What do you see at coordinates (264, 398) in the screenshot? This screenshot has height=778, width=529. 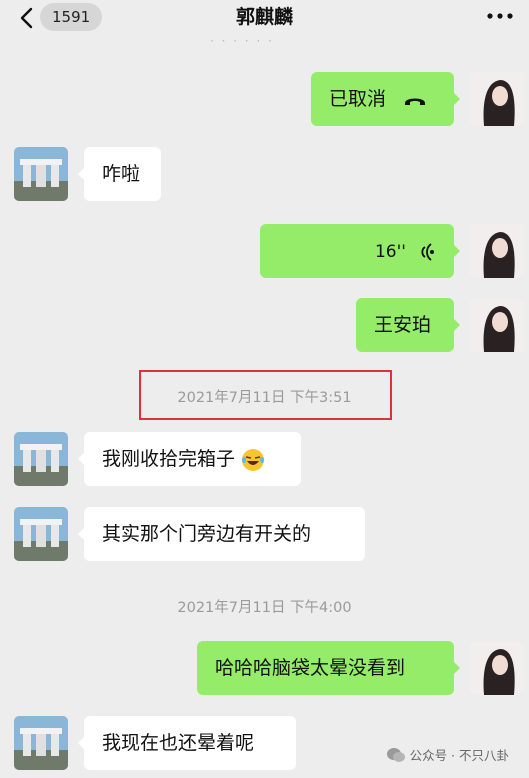 I see `timestamp: 2021年7月11日 下午3:51` at bounding box center [264, 398].